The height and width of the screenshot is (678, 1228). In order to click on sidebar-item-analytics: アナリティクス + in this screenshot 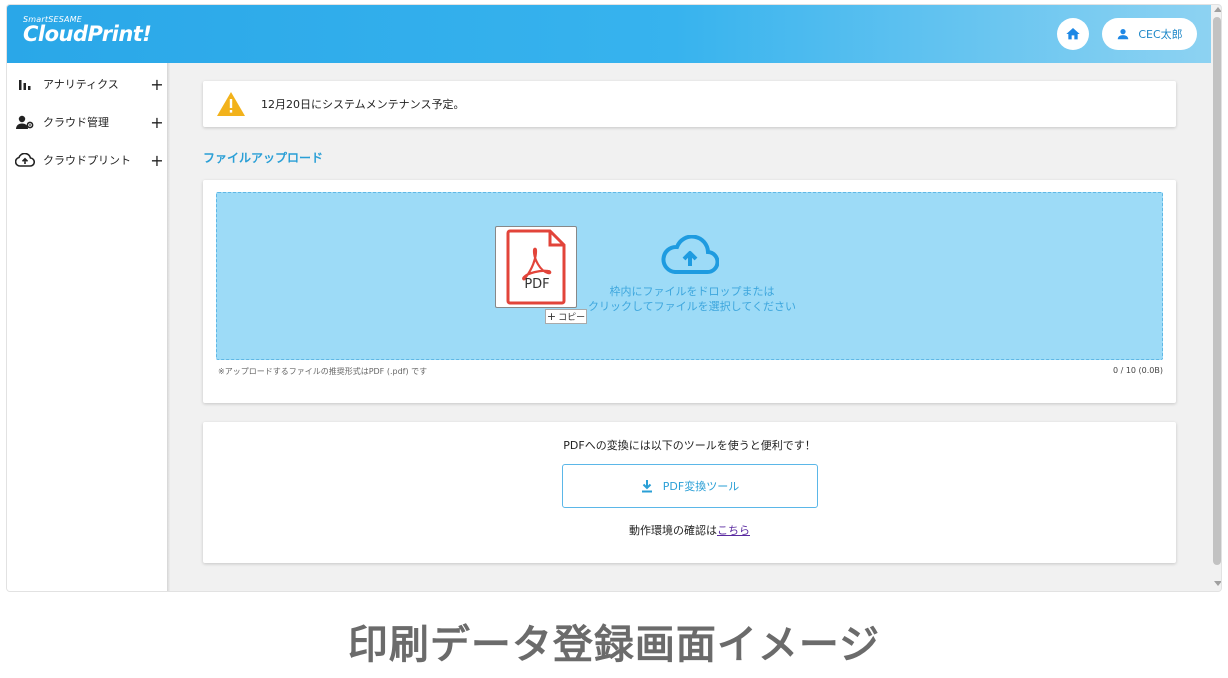, I will do `click(90, 84)`.